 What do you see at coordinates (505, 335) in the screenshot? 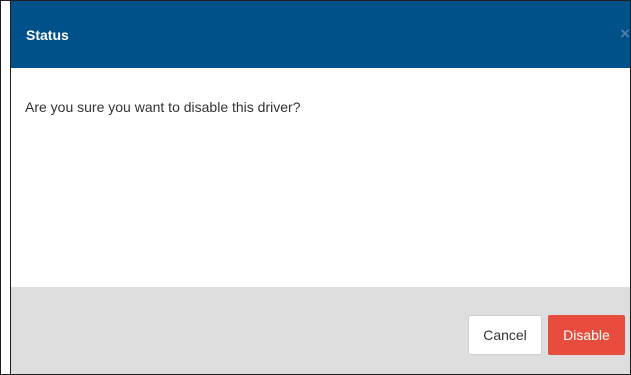
I see `cancel-button: Cancel` at bounding box center [505, 335].